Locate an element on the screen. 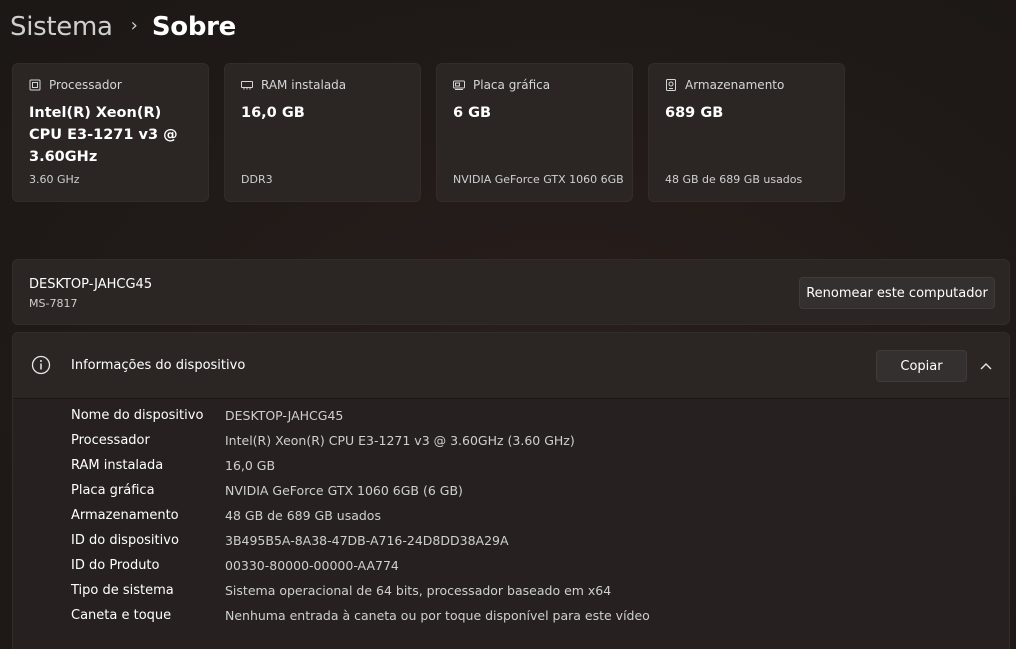 The image size is (1016, 649). device-info-header: Informações do dispositivo Copiar is located at coordinates (511, 366).